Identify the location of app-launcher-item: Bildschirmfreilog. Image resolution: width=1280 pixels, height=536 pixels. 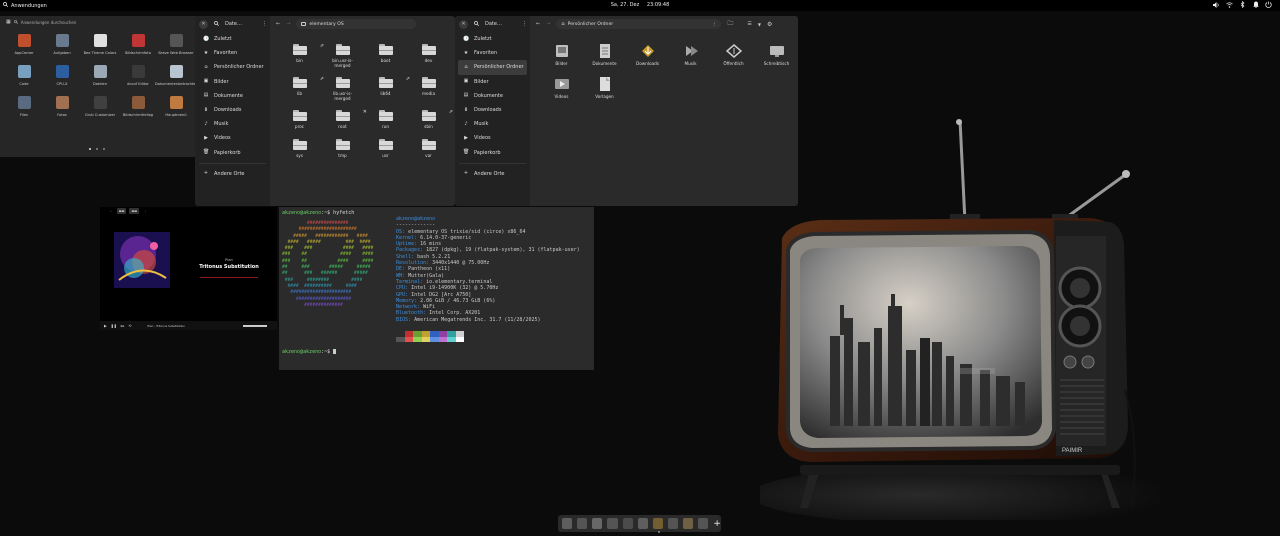
(138, 106).